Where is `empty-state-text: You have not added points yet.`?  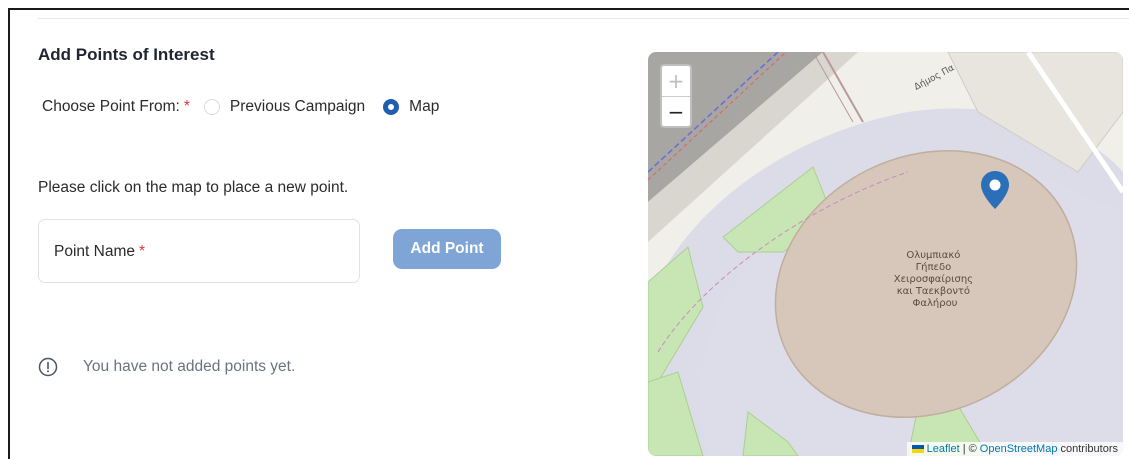
empty-state-text: You have not added points yet. is located at coordinates (189, 366).